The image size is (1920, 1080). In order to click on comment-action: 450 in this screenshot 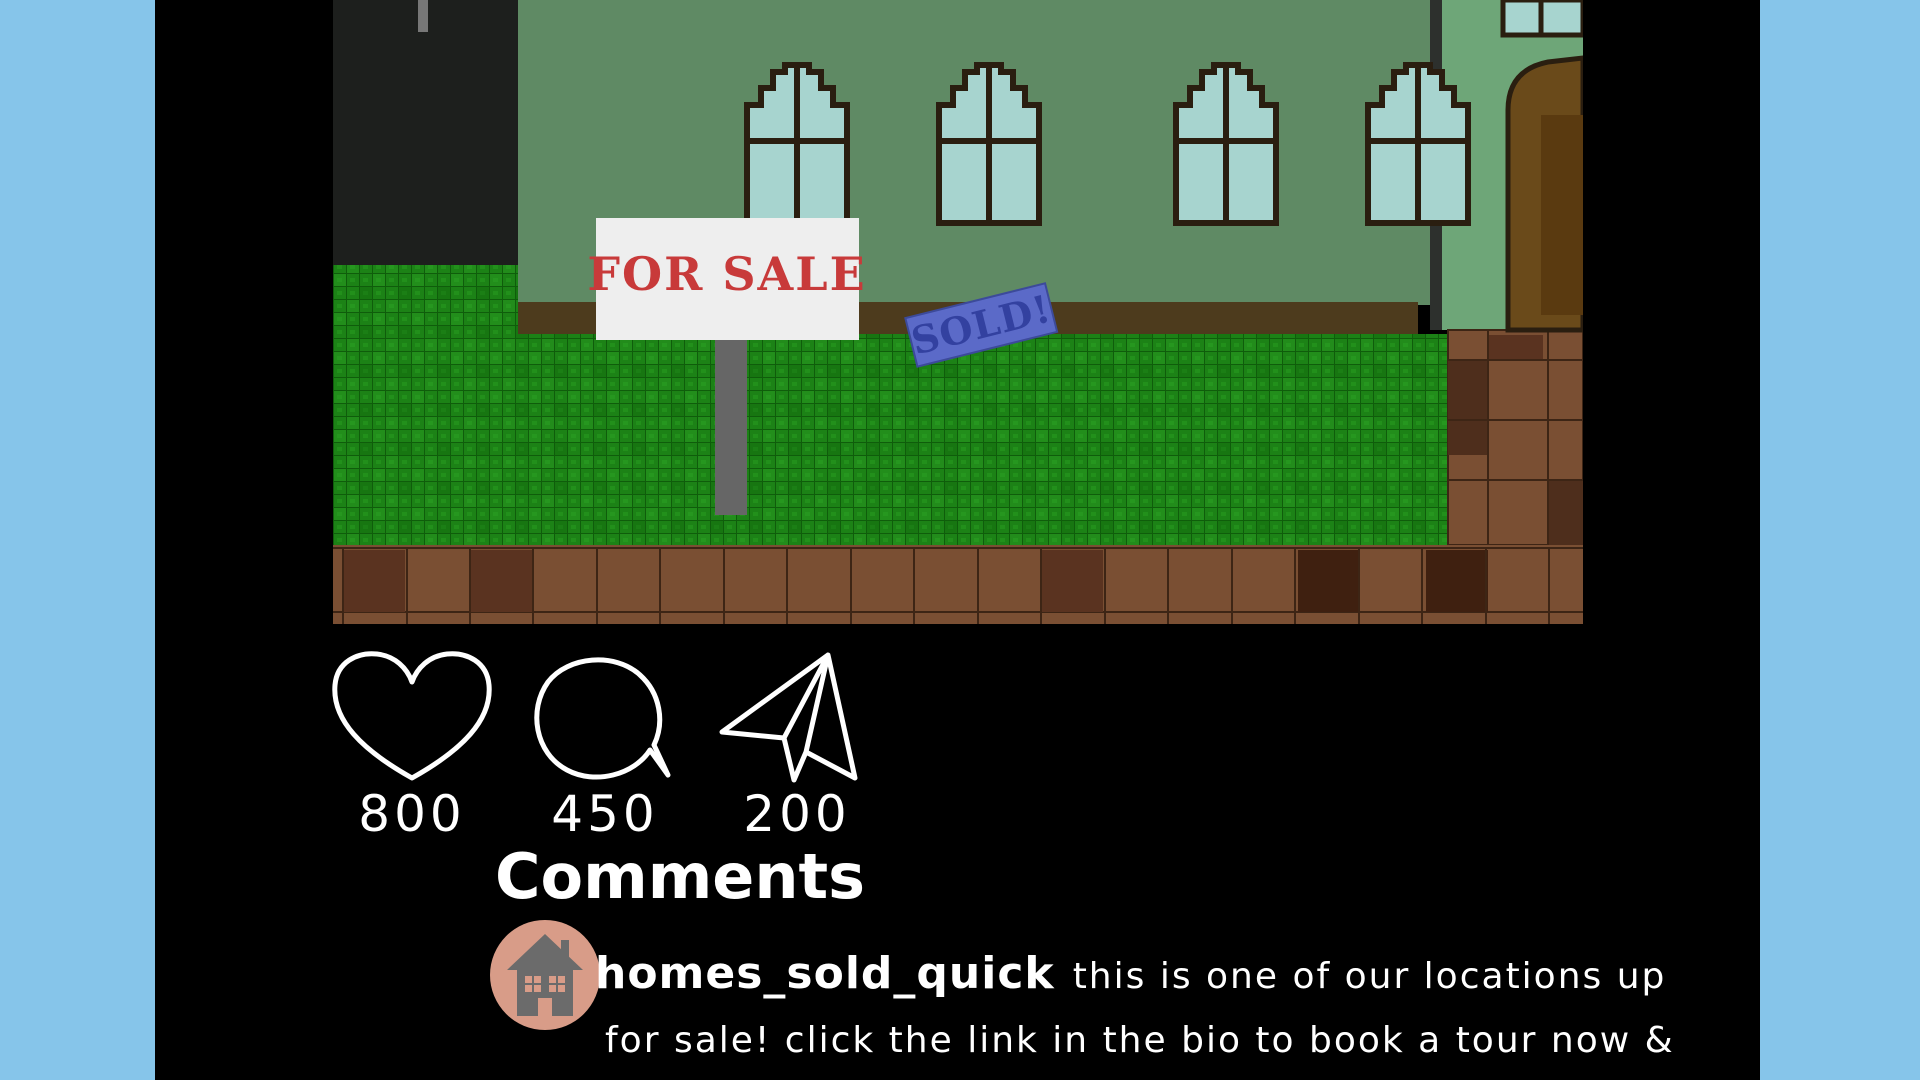, I will do `click(605, 746)`.